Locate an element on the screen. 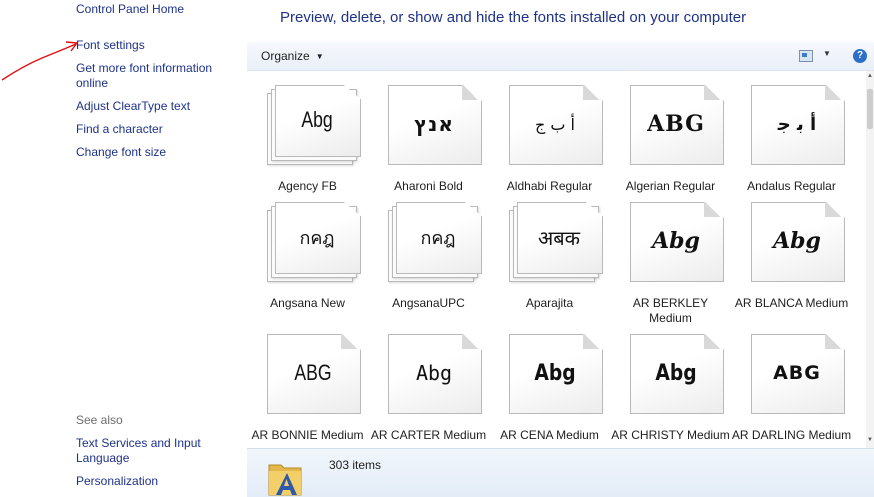  font-item-aldhabi-regular: ﺃ ﺏ ﺝ Aldhabi Regular is located at coordinates (549, 132).